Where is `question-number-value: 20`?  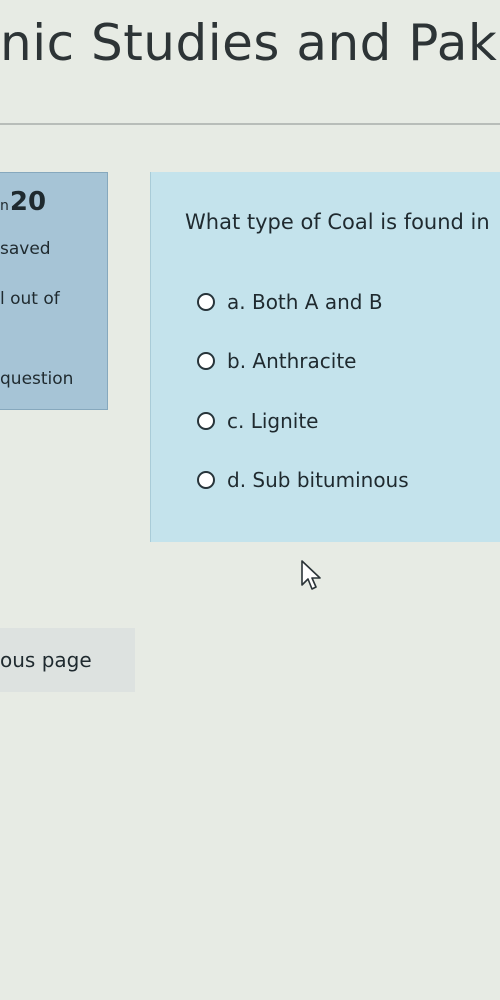
question-number-value: 20 is located at coordinates (28, 202).